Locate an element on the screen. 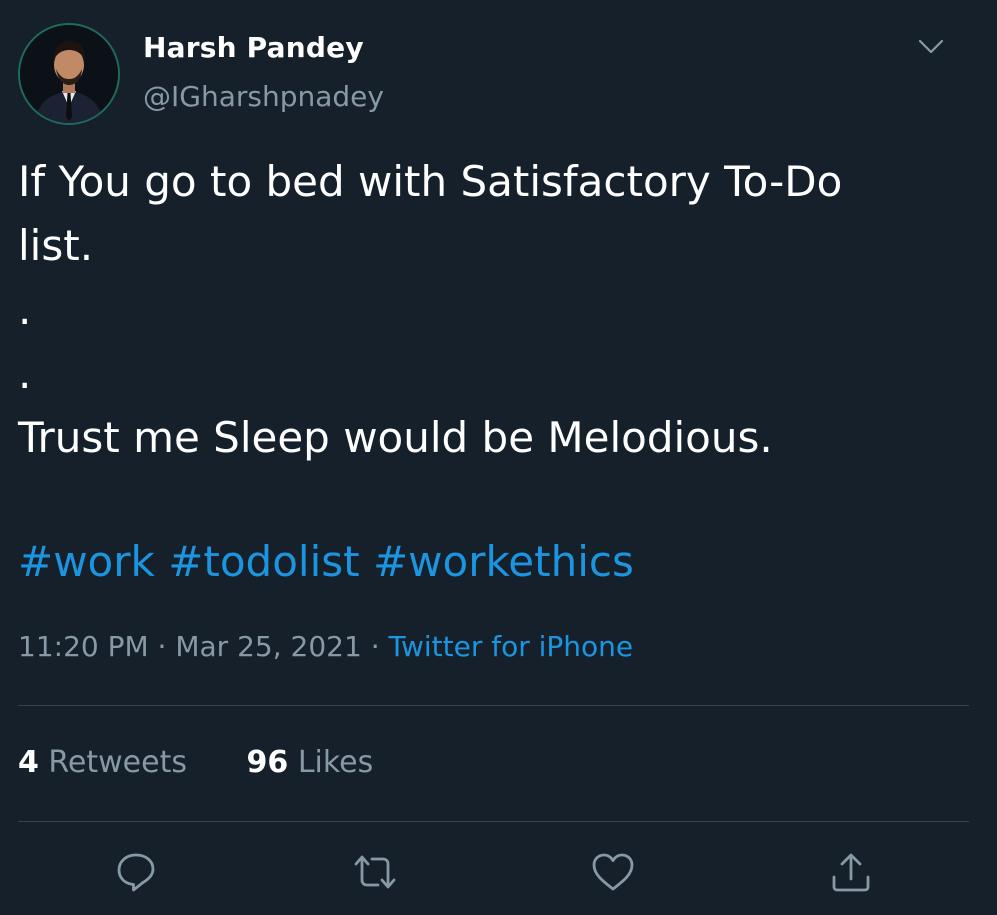  like-button is located at coordinates (613, 872).